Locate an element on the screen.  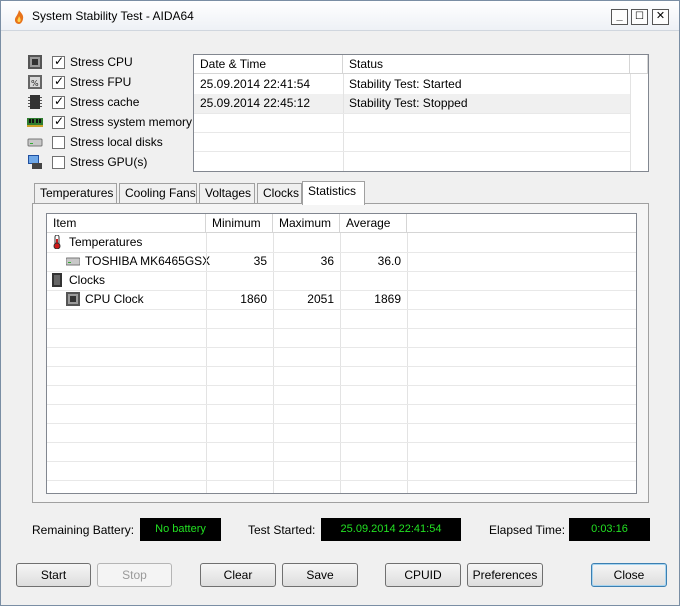
tab-cooling-fans: Cooling Fans is located at coordinates (158, 193).